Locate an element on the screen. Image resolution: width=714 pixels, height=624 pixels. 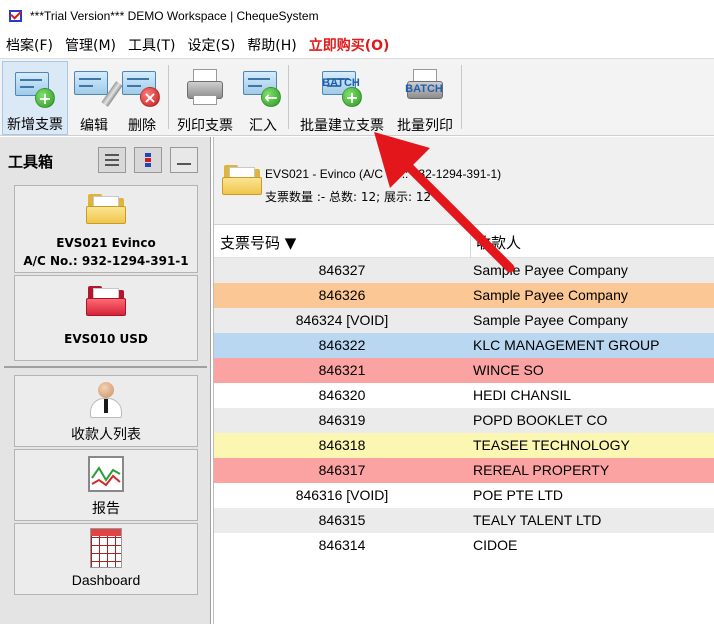
menu-buy-now: 立即购买(O) is located at coordinates (349, 45).